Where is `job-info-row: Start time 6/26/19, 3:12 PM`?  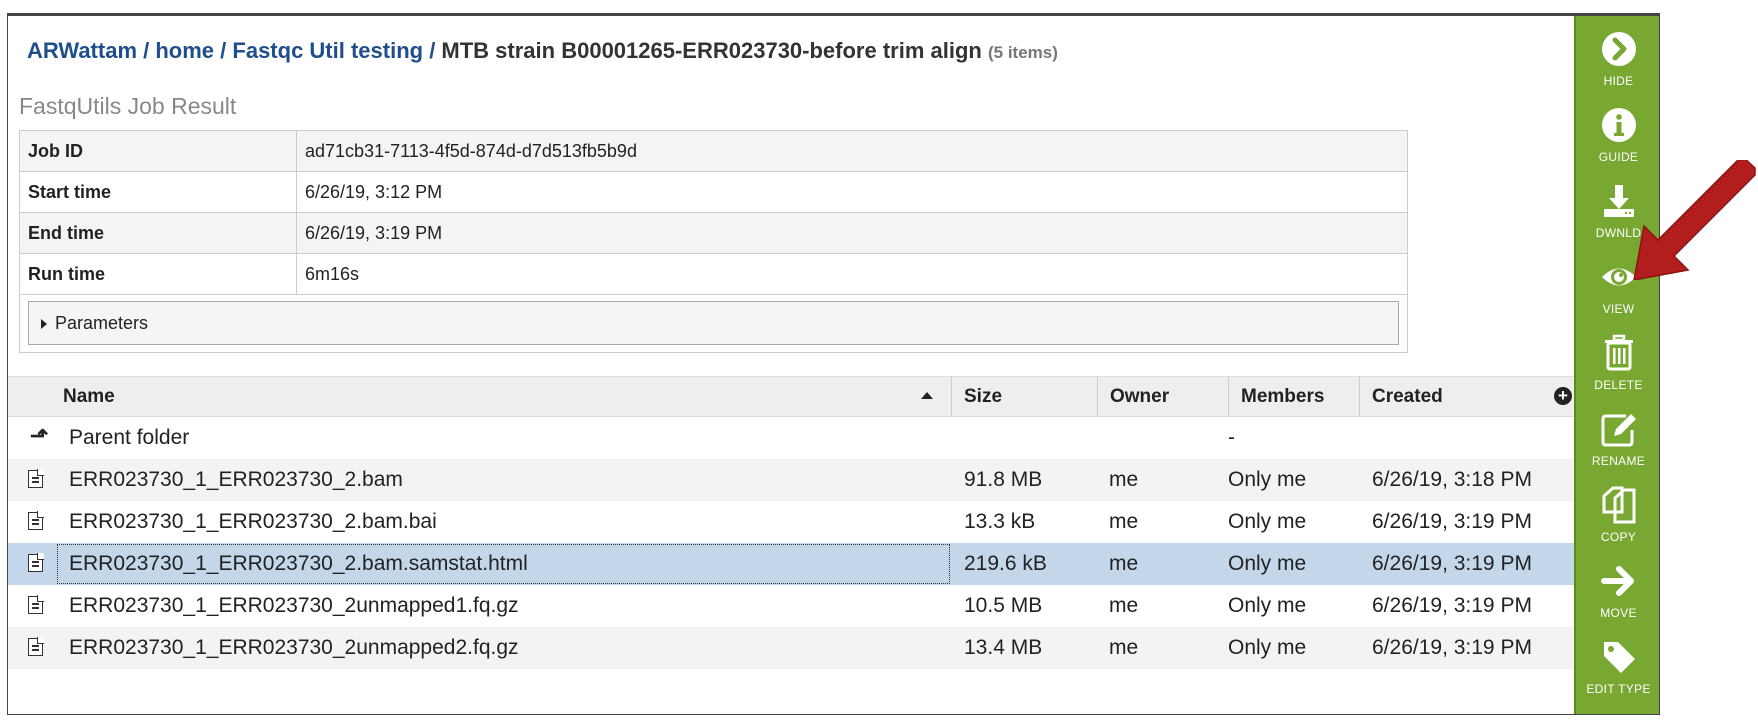 job-info-row: Start time 6/26/19, 3:12 PM is located at coordinates (713, 192).